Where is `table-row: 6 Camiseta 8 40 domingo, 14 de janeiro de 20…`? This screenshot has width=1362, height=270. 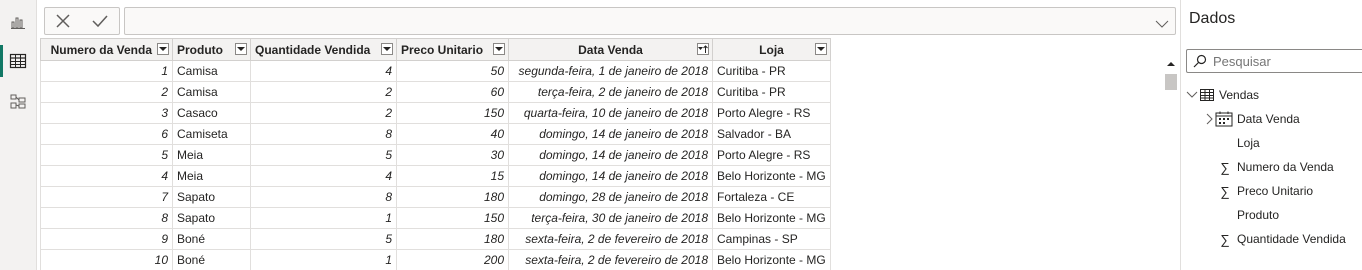
table-row: 6 Camiseta 8 40 domingo, 14 de janeiro de 20… is located at coordinates (435, 134).